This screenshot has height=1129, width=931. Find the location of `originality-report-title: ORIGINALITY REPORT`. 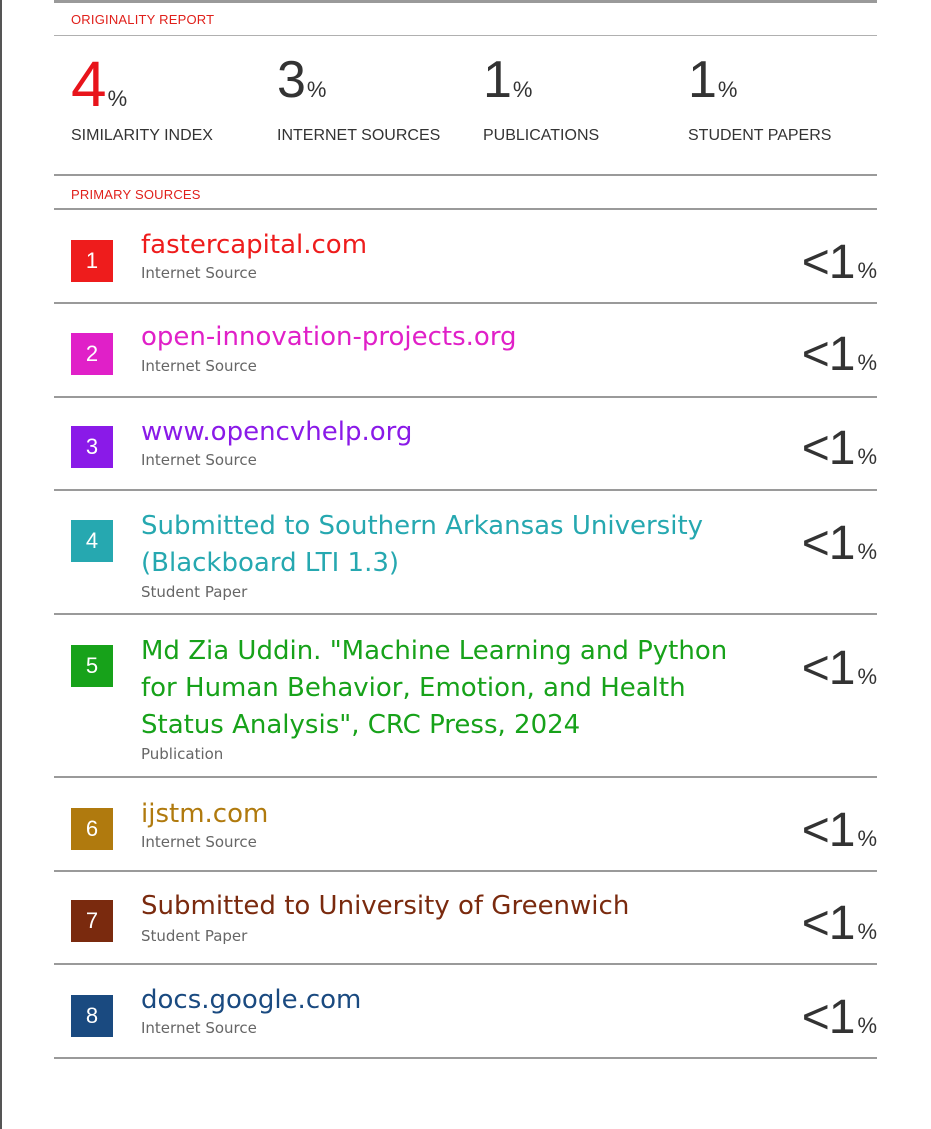

originality-report-title: ORIGINALITY REPORT is located at coordinates (143, 19).